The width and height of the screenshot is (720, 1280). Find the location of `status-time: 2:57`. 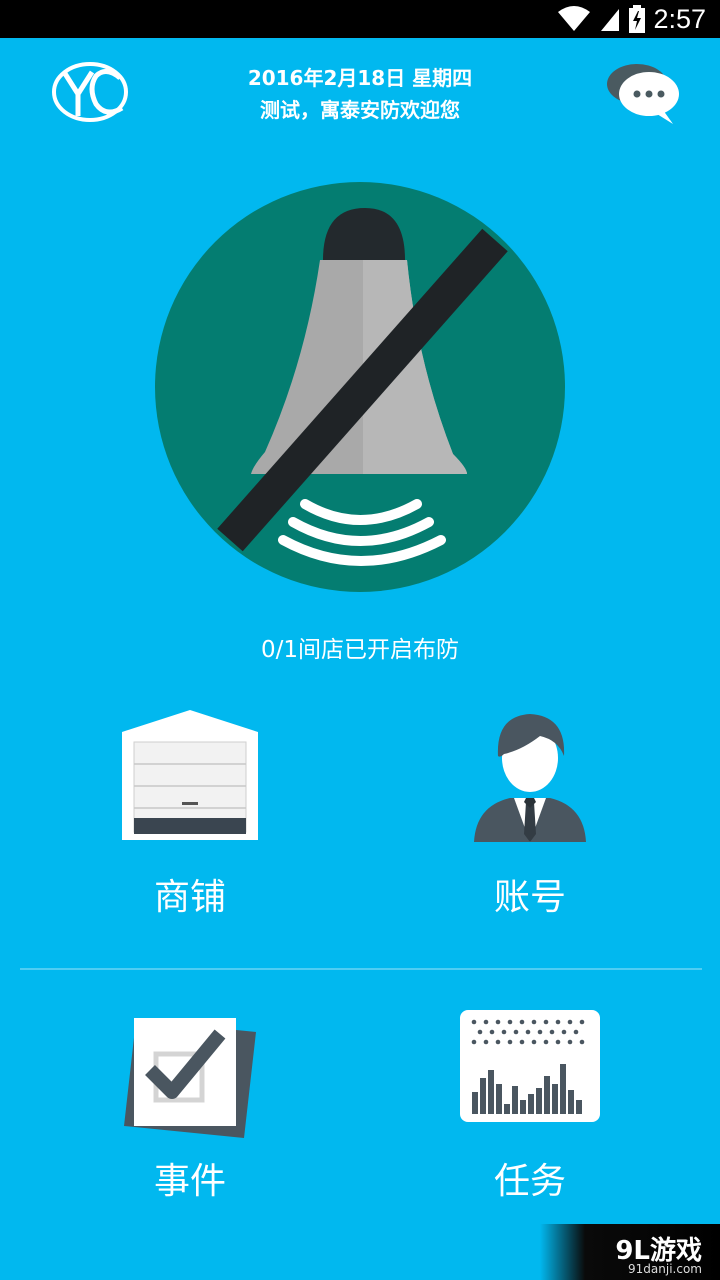

status-time: 2:57 is located at coordinates (679, 18).